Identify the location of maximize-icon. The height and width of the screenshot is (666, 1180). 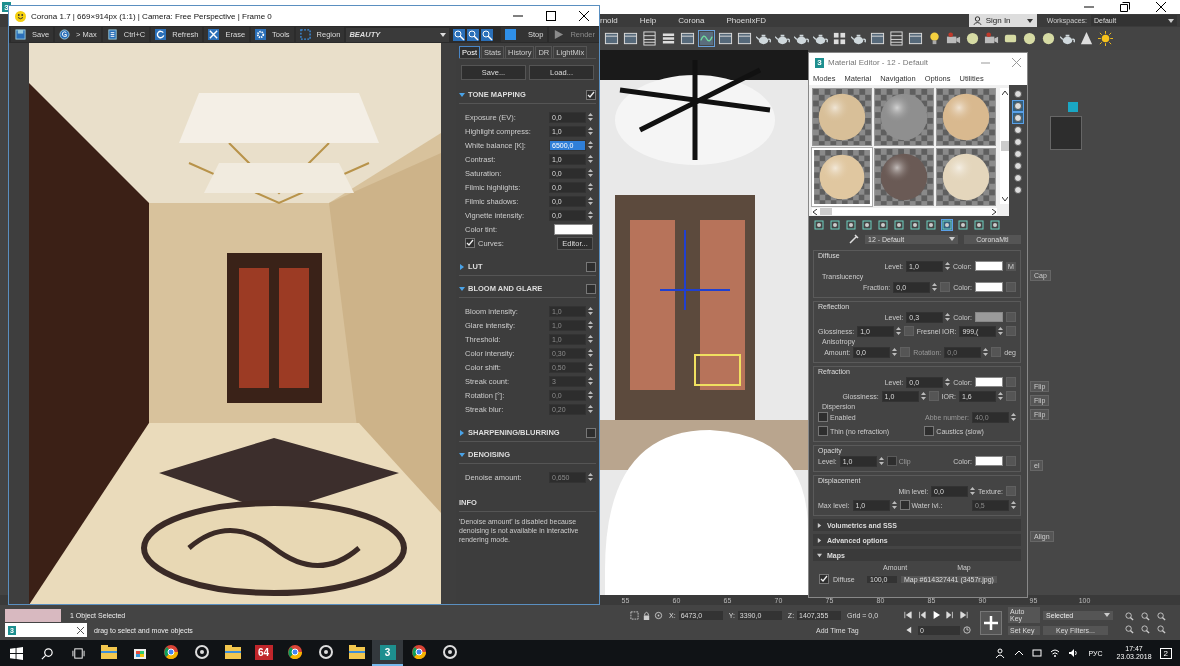
(551, 16).